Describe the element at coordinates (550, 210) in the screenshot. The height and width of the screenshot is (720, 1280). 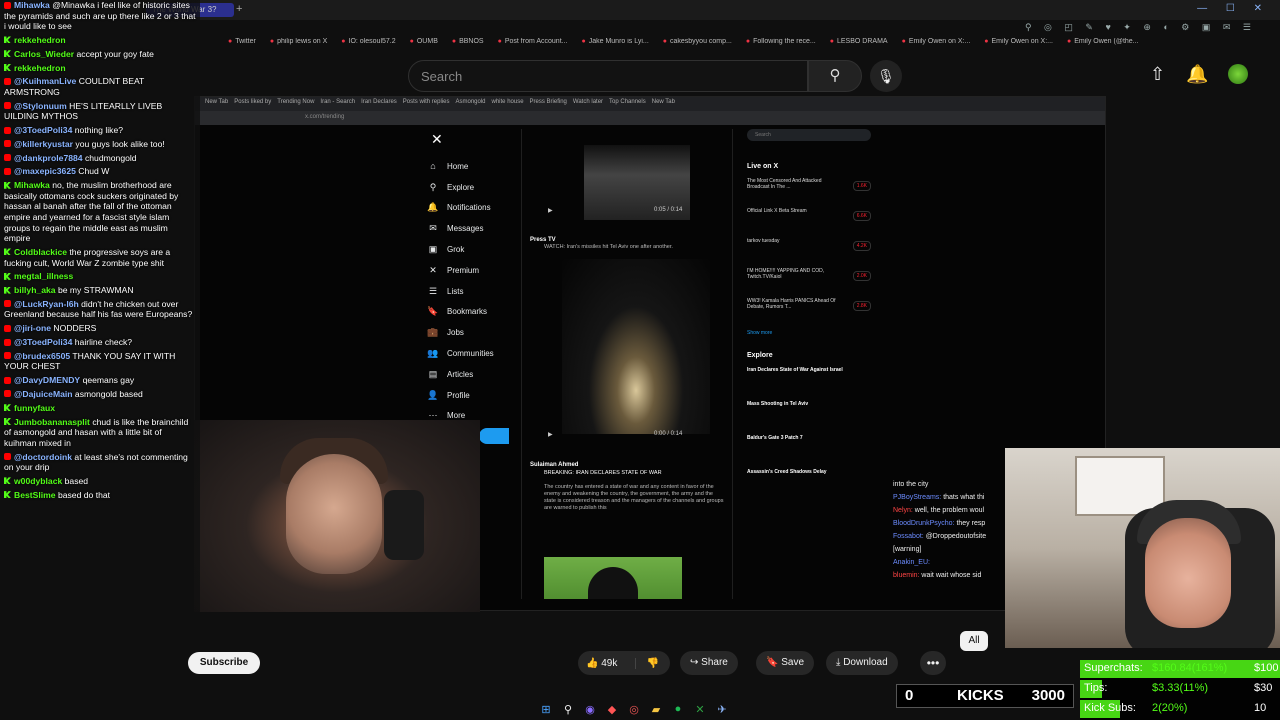
I see `play-icon: ▶` at that location.